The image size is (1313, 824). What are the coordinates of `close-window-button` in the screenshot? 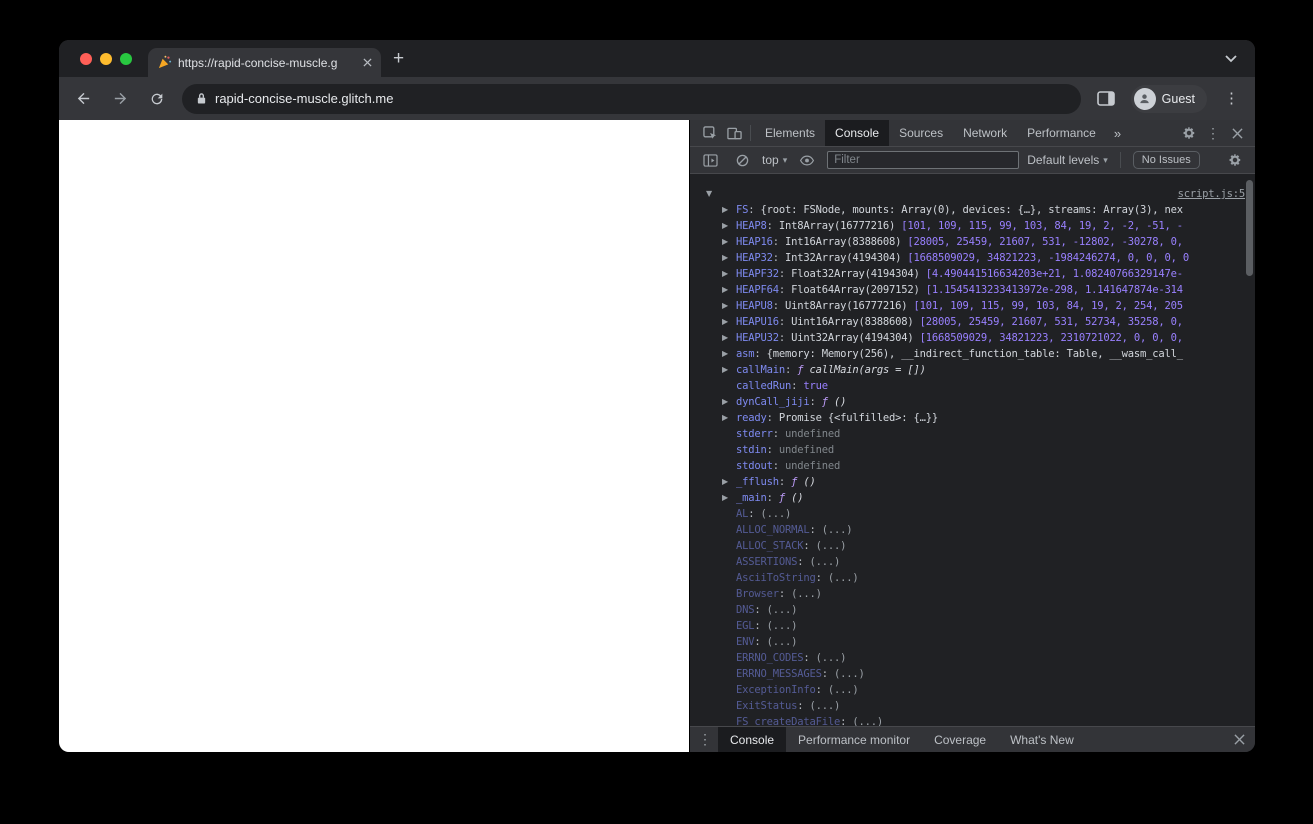 It's located at (86, 58).